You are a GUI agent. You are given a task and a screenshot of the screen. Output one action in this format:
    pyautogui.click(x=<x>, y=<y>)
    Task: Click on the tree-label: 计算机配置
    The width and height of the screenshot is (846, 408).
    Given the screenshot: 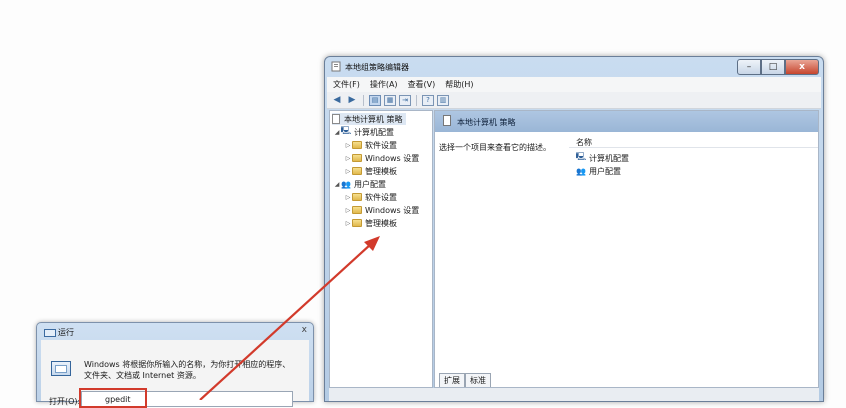 What is the action you would take?
    pyautogui.click(x=374, y=132)
    